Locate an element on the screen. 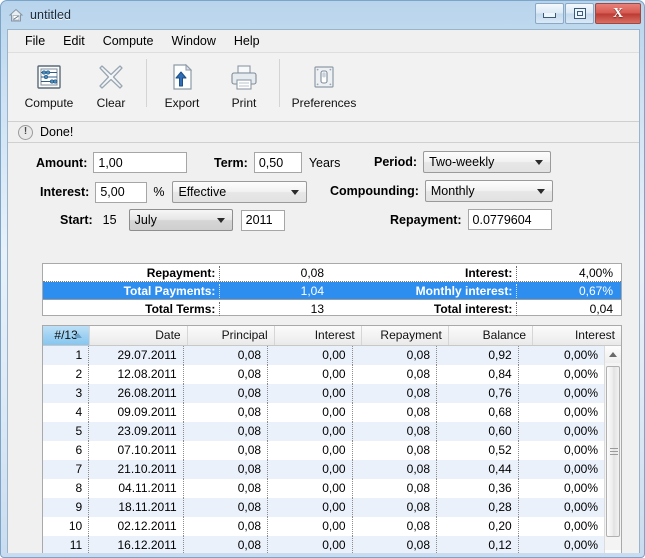  scroll-up-button is located at coordinates (613, 354).